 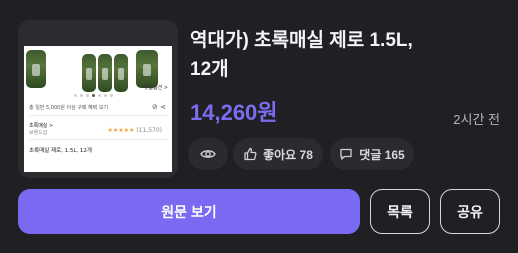 What do you see at coordinates (38, 133) in the screenshot?
I see `thumb-brand-sub: 브랜드샵` at bounding box center [38, 133].